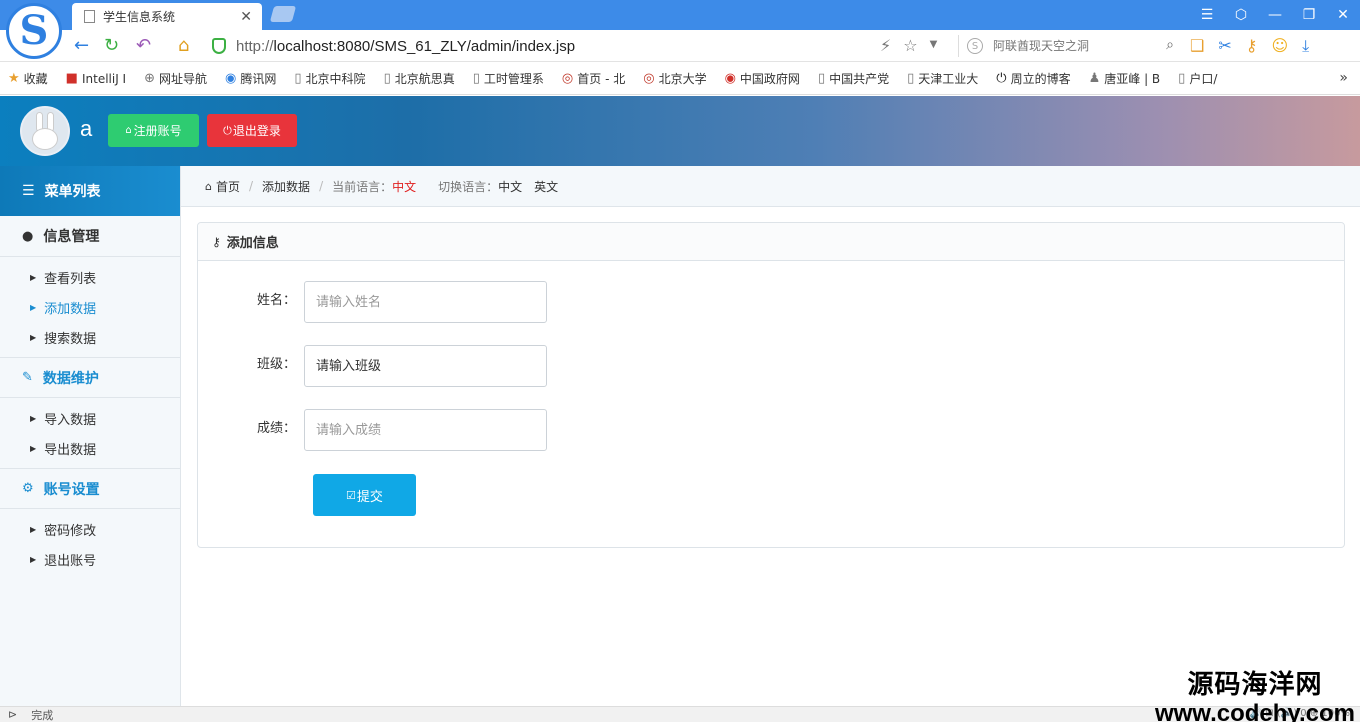 The width and height of the screenshot is (1360, 722). I want to click on intellij-icon: ■, so click(71, 78).